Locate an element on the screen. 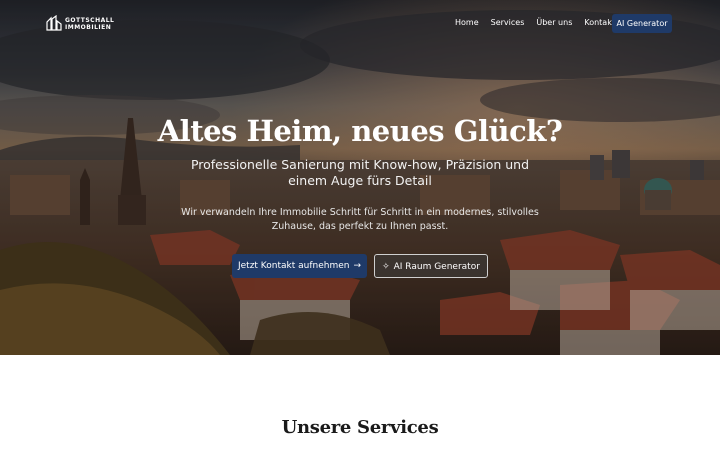 This screenshot has height=450, width=720. brand-name-line2: IMMOBILIEN is located at coordinates (88, 27).